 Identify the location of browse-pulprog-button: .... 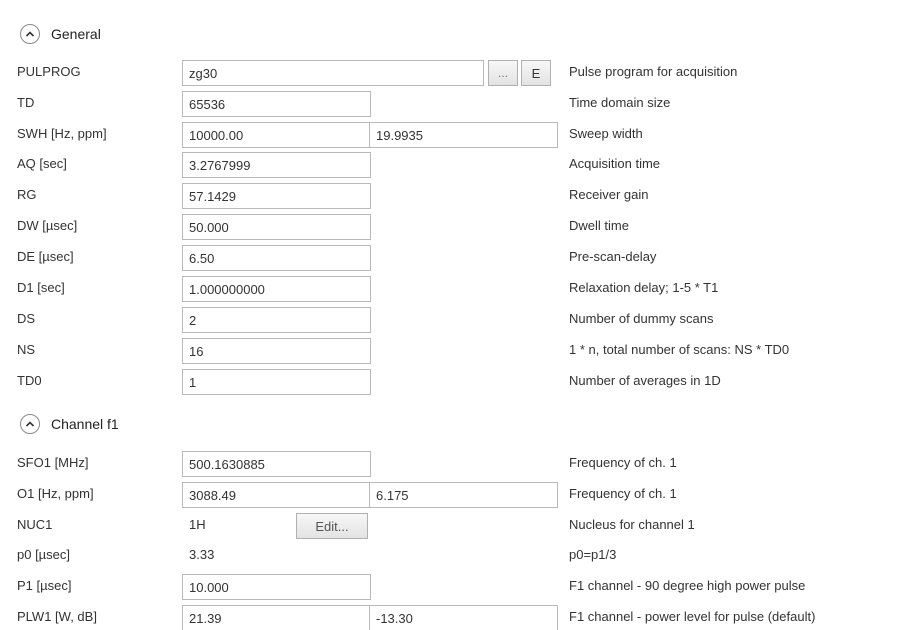
(503, 73).